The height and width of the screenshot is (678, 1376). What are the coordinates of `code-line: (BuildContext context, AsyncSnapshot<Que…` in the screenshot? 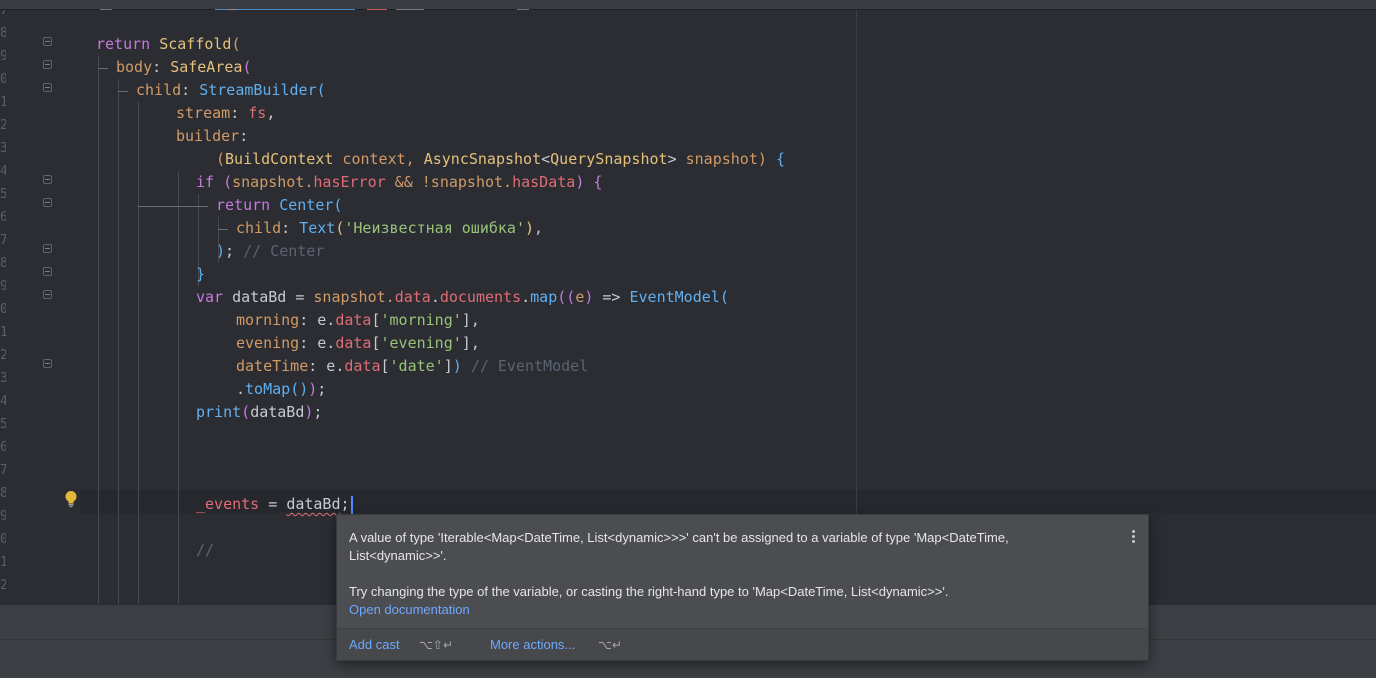 It's located at (500, 159).